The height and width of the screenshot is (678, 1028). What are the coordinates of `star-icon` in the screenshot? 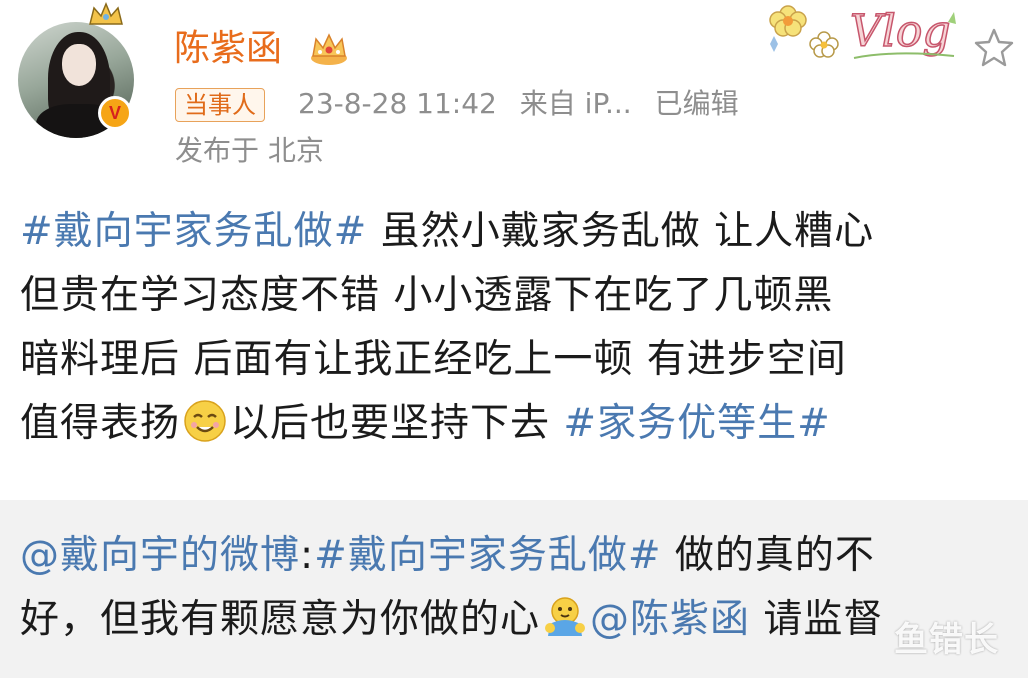 It's located at (994, 48).